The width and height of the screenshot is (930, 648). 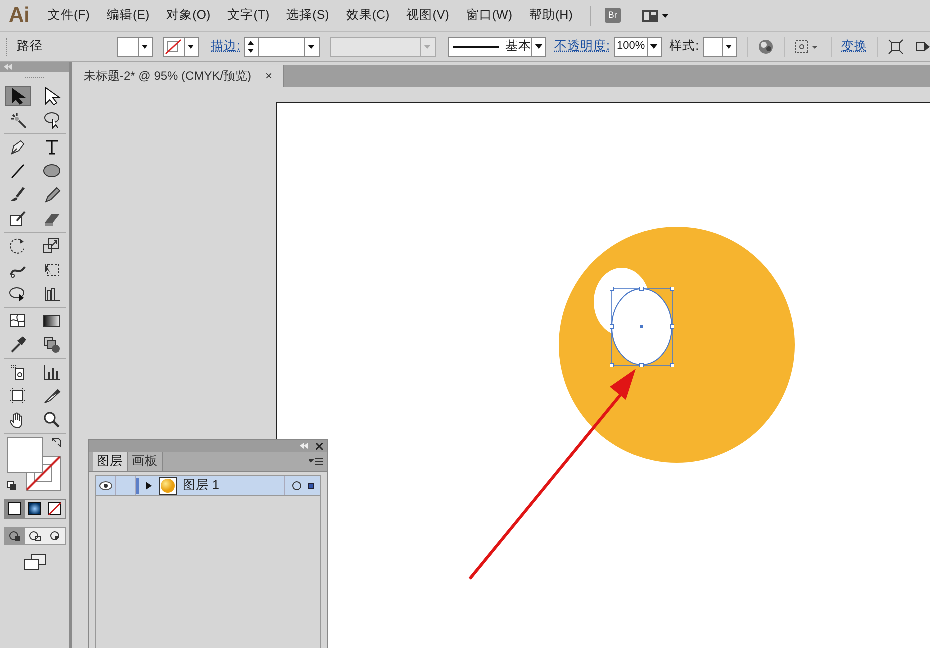 What do you see at coordinates (642, 327) in the screenshot?
I see `selected-ellipse` at bounding box center [642, 327].